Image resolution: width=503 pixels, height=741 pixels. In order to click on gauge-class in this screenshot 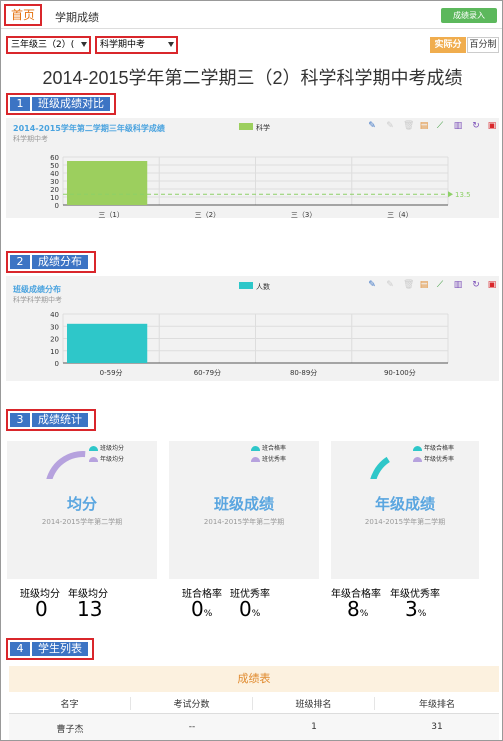, I will do `click(227, 463)`.